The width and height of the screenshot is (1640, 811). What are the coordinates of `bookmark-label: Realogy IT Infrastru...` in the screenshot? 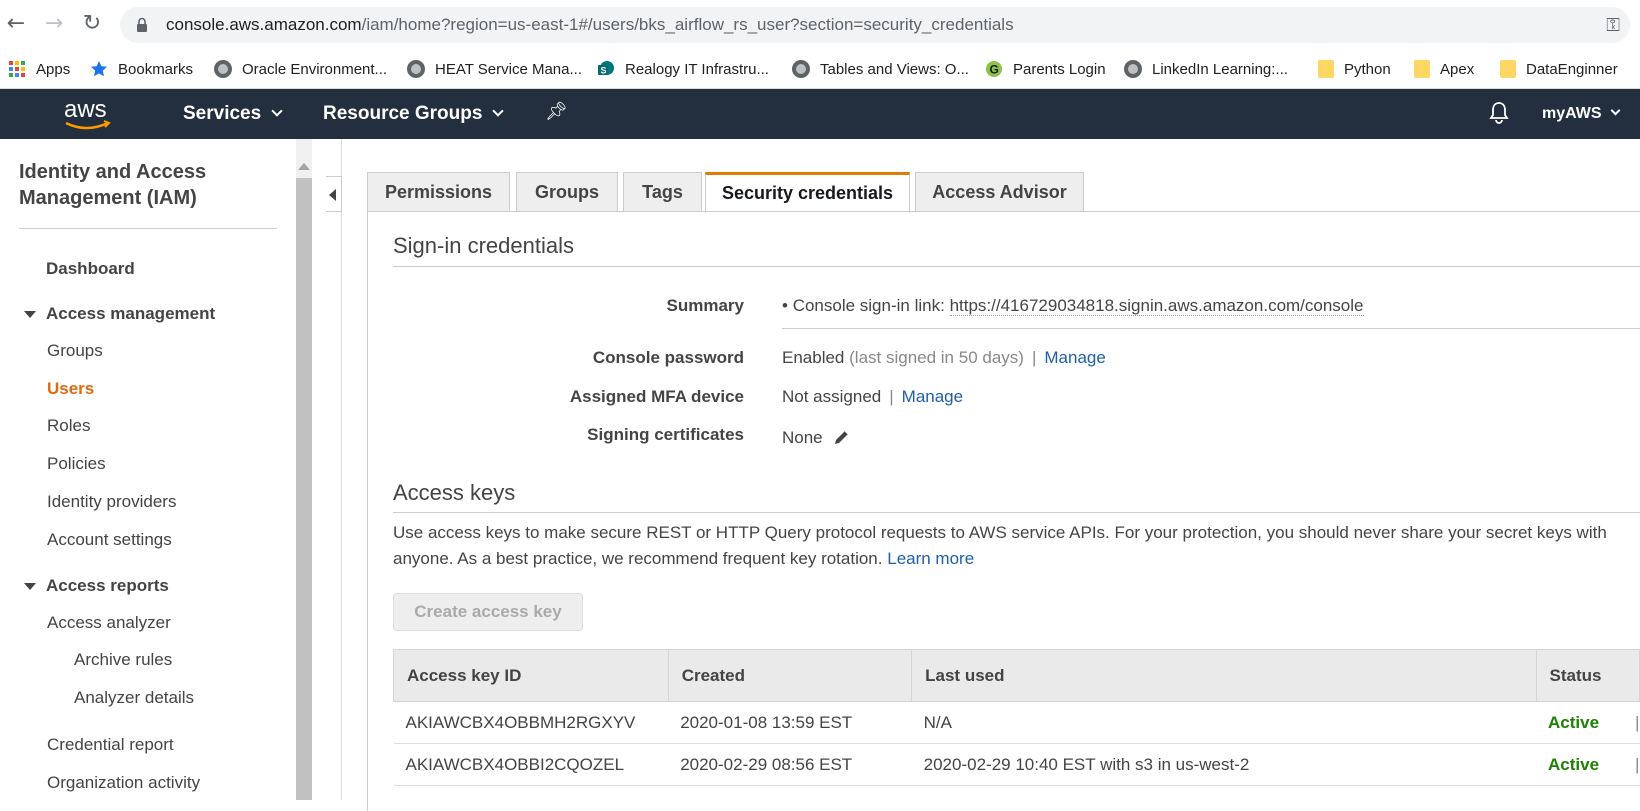 It's located at (697, 69).